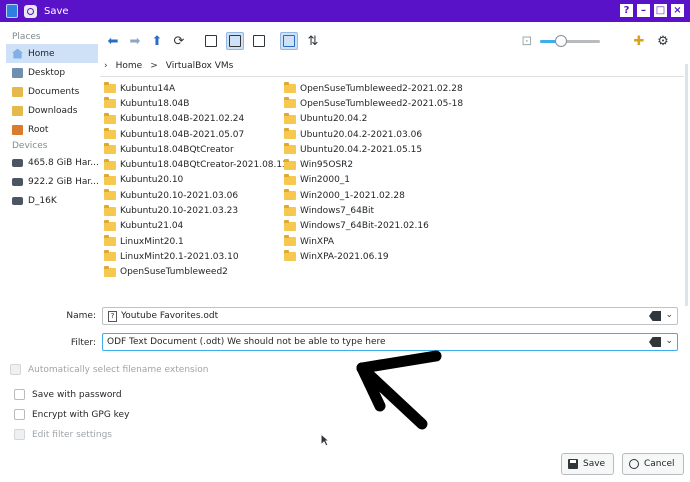 This screenshot has height=482, width=690. I want to click on folder-name: WinXPA-2021.06.19, so click(344, 256).